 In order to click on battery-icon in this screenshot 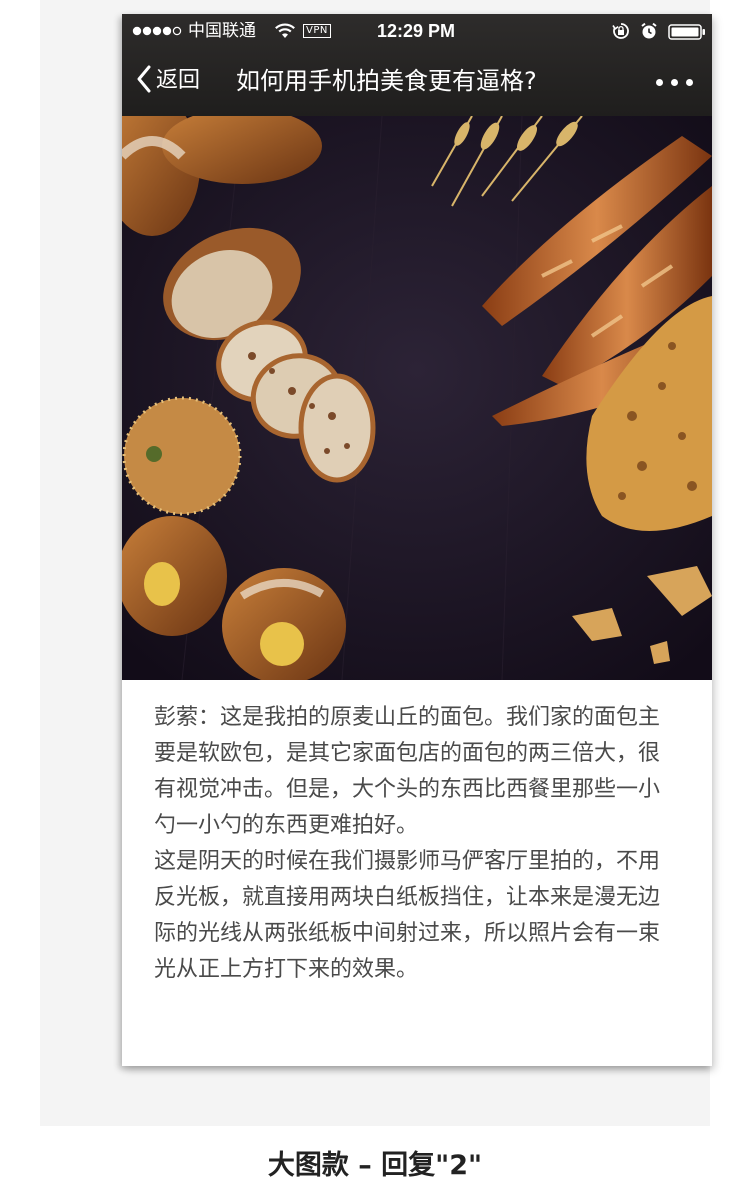, I will do `click(687, 34)`.